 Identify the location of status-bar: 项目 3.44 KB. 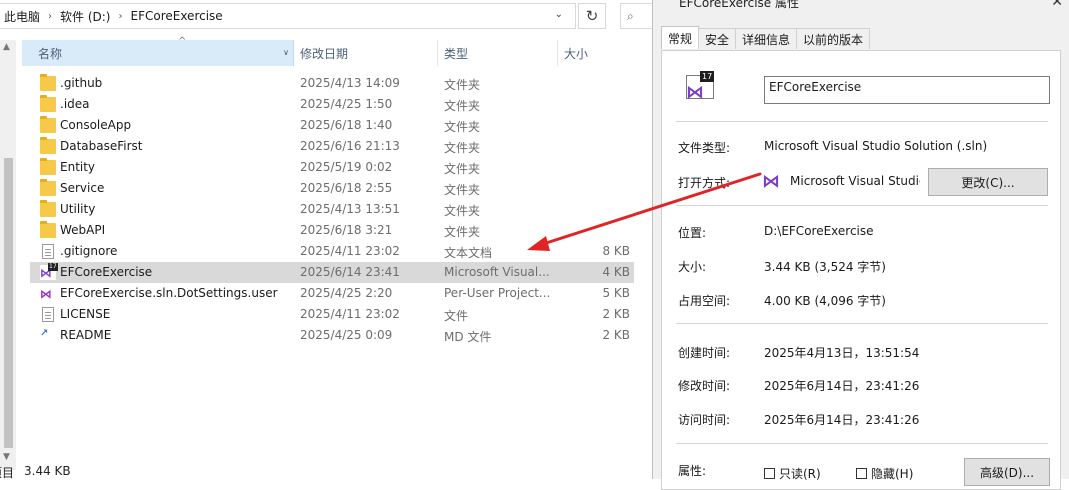
(326, 470).